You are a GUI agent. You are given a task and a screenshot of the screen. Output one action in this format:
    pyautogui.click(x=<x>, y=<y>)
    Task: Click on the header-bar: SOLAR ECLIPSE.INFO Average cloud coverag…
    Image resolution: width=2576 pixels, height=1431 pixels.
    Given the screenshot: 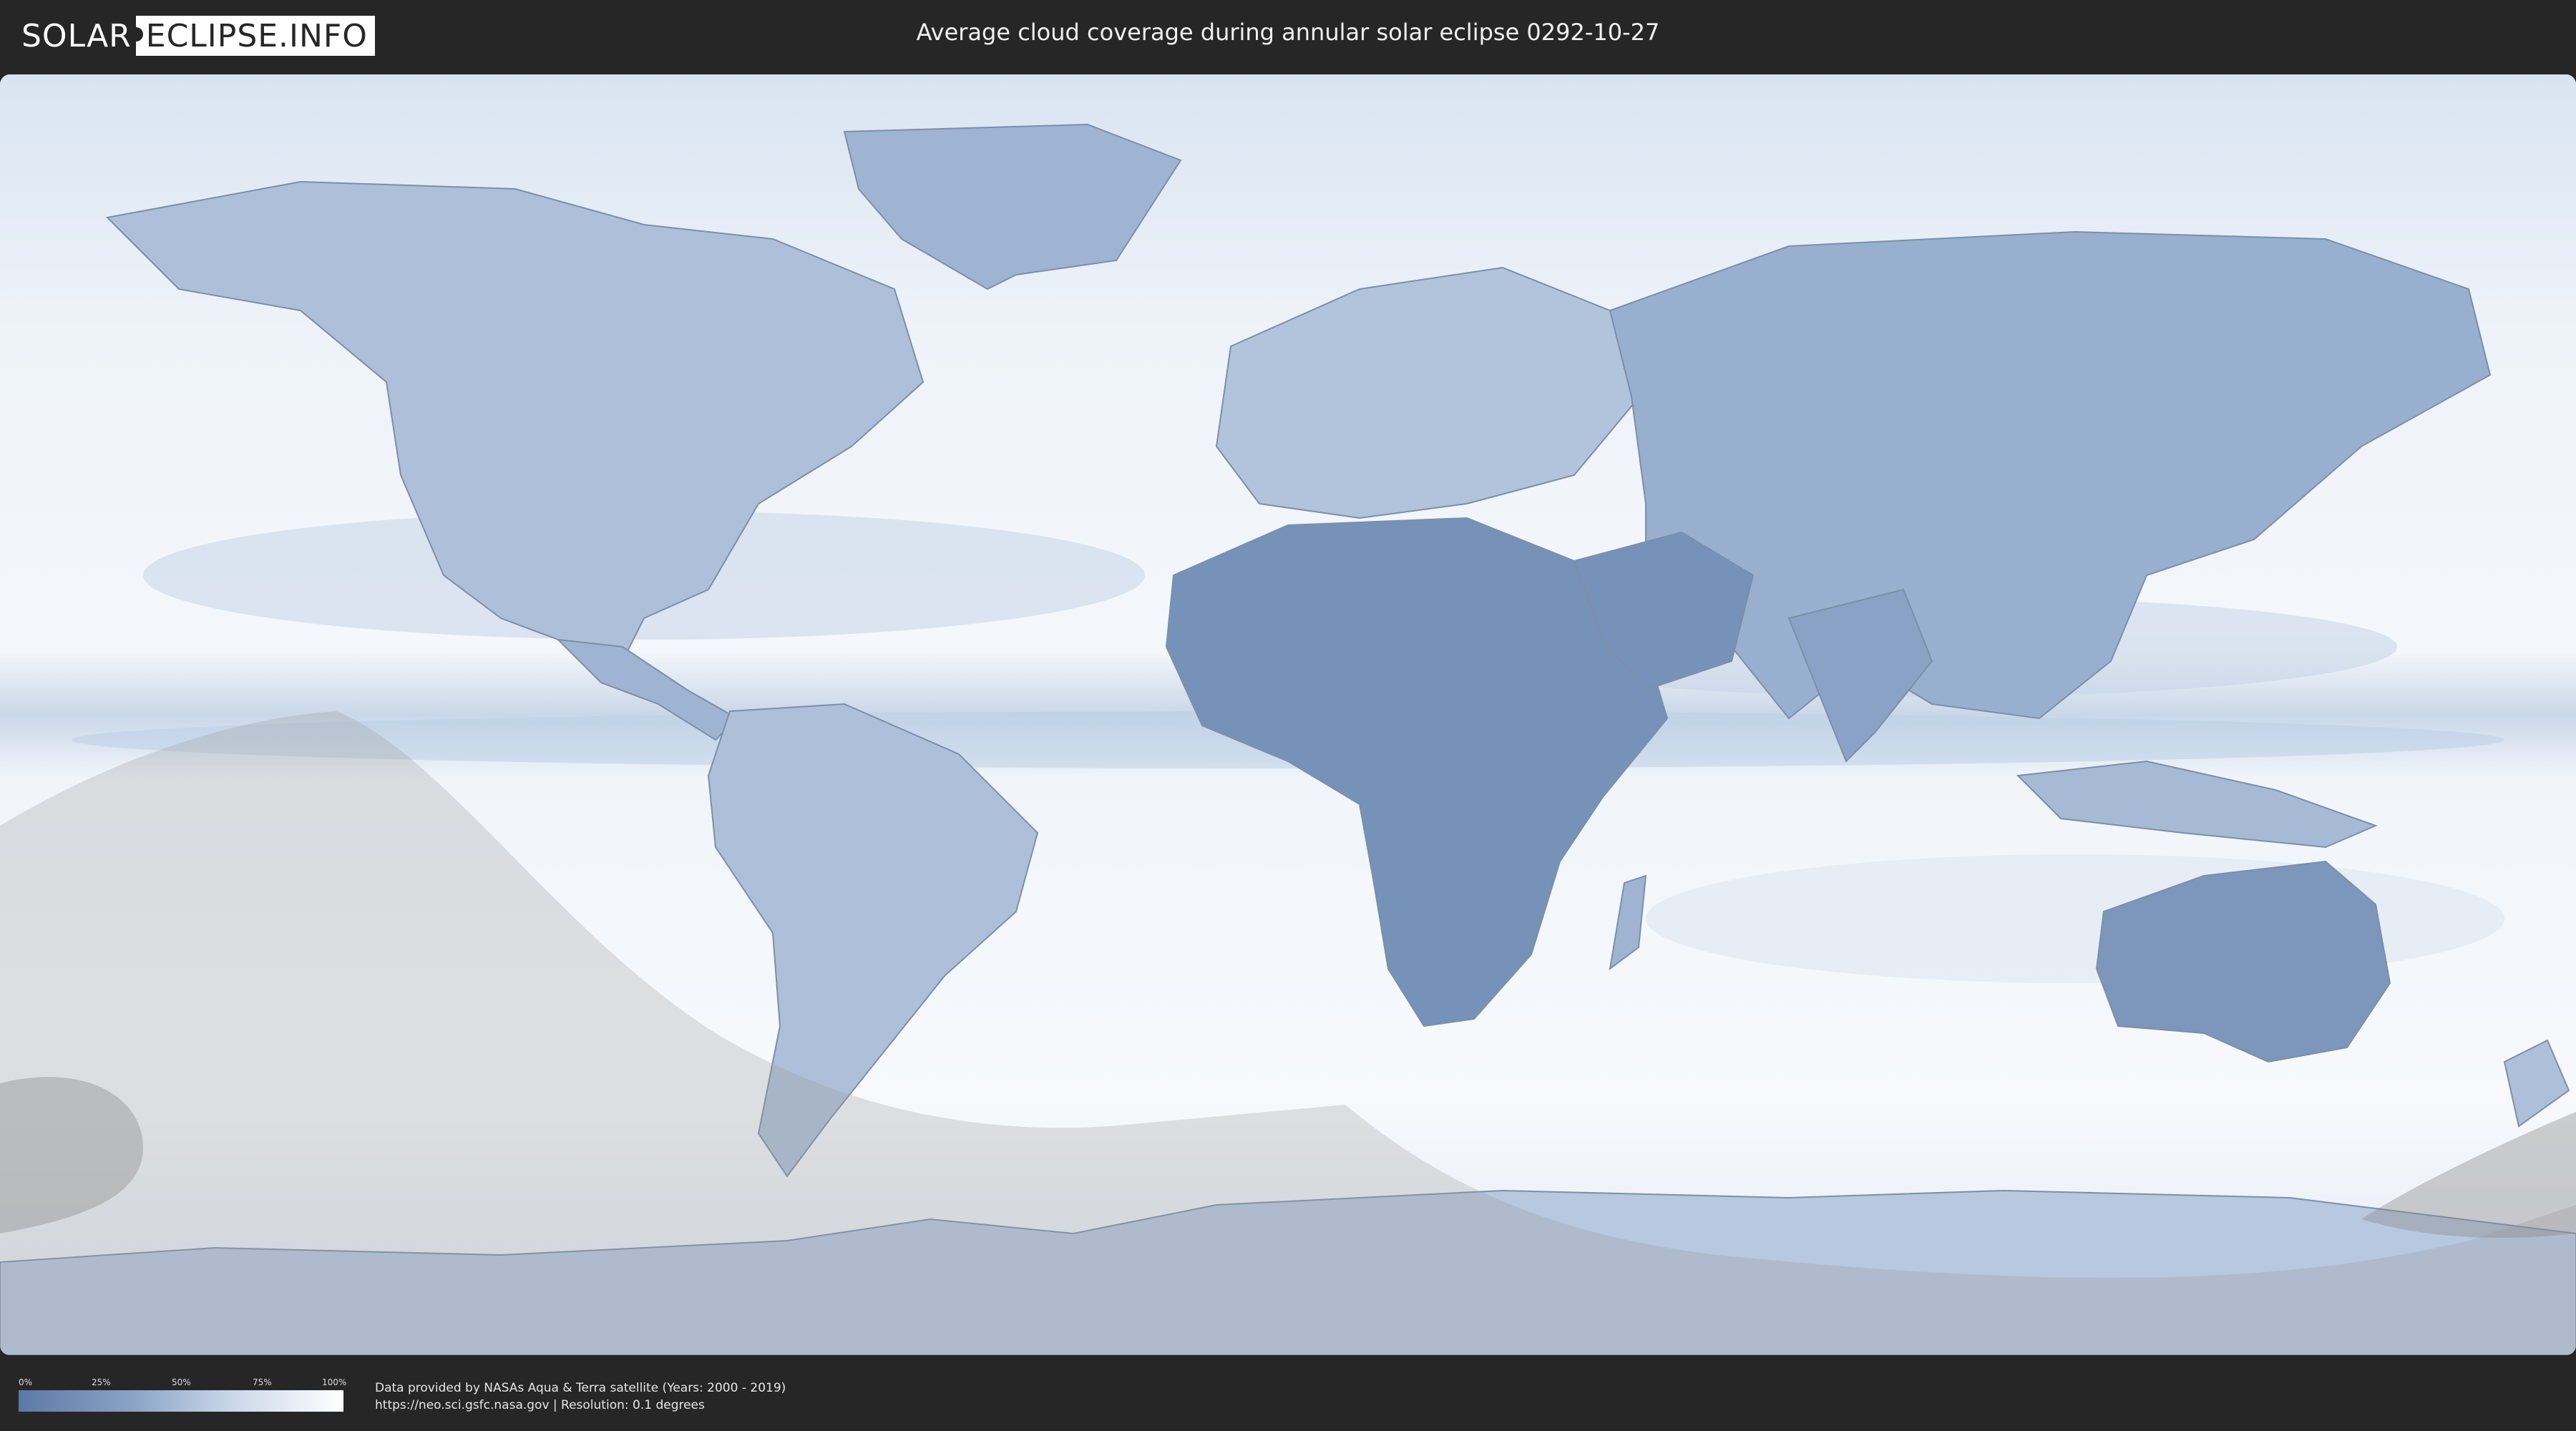 What is the action you would take?
    pyautogui.click(x=1288, y=35)
    